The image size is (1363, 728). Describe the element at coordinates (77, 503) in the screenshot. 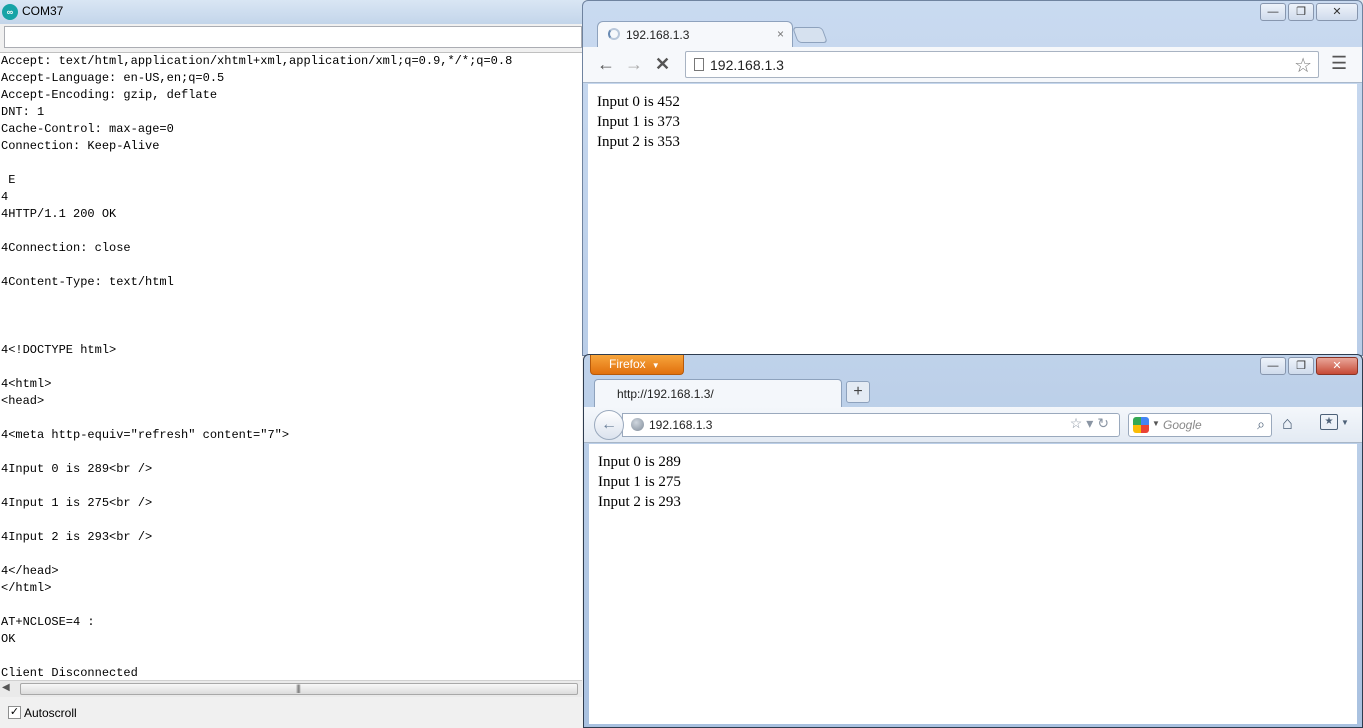

I see `serial-output-line: 4Input 1 is 275<br />` at that location.